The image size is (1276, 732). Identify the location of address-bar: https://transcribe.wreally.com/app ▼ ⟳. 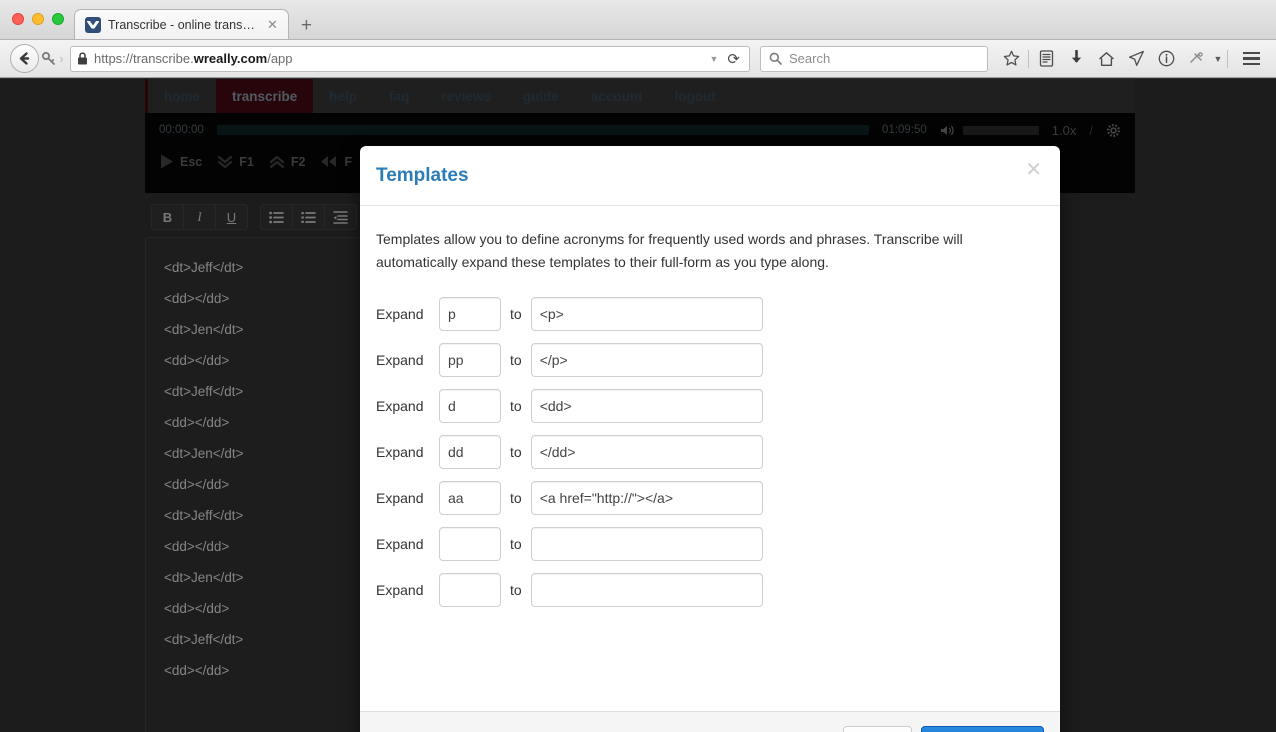
(410, 58).